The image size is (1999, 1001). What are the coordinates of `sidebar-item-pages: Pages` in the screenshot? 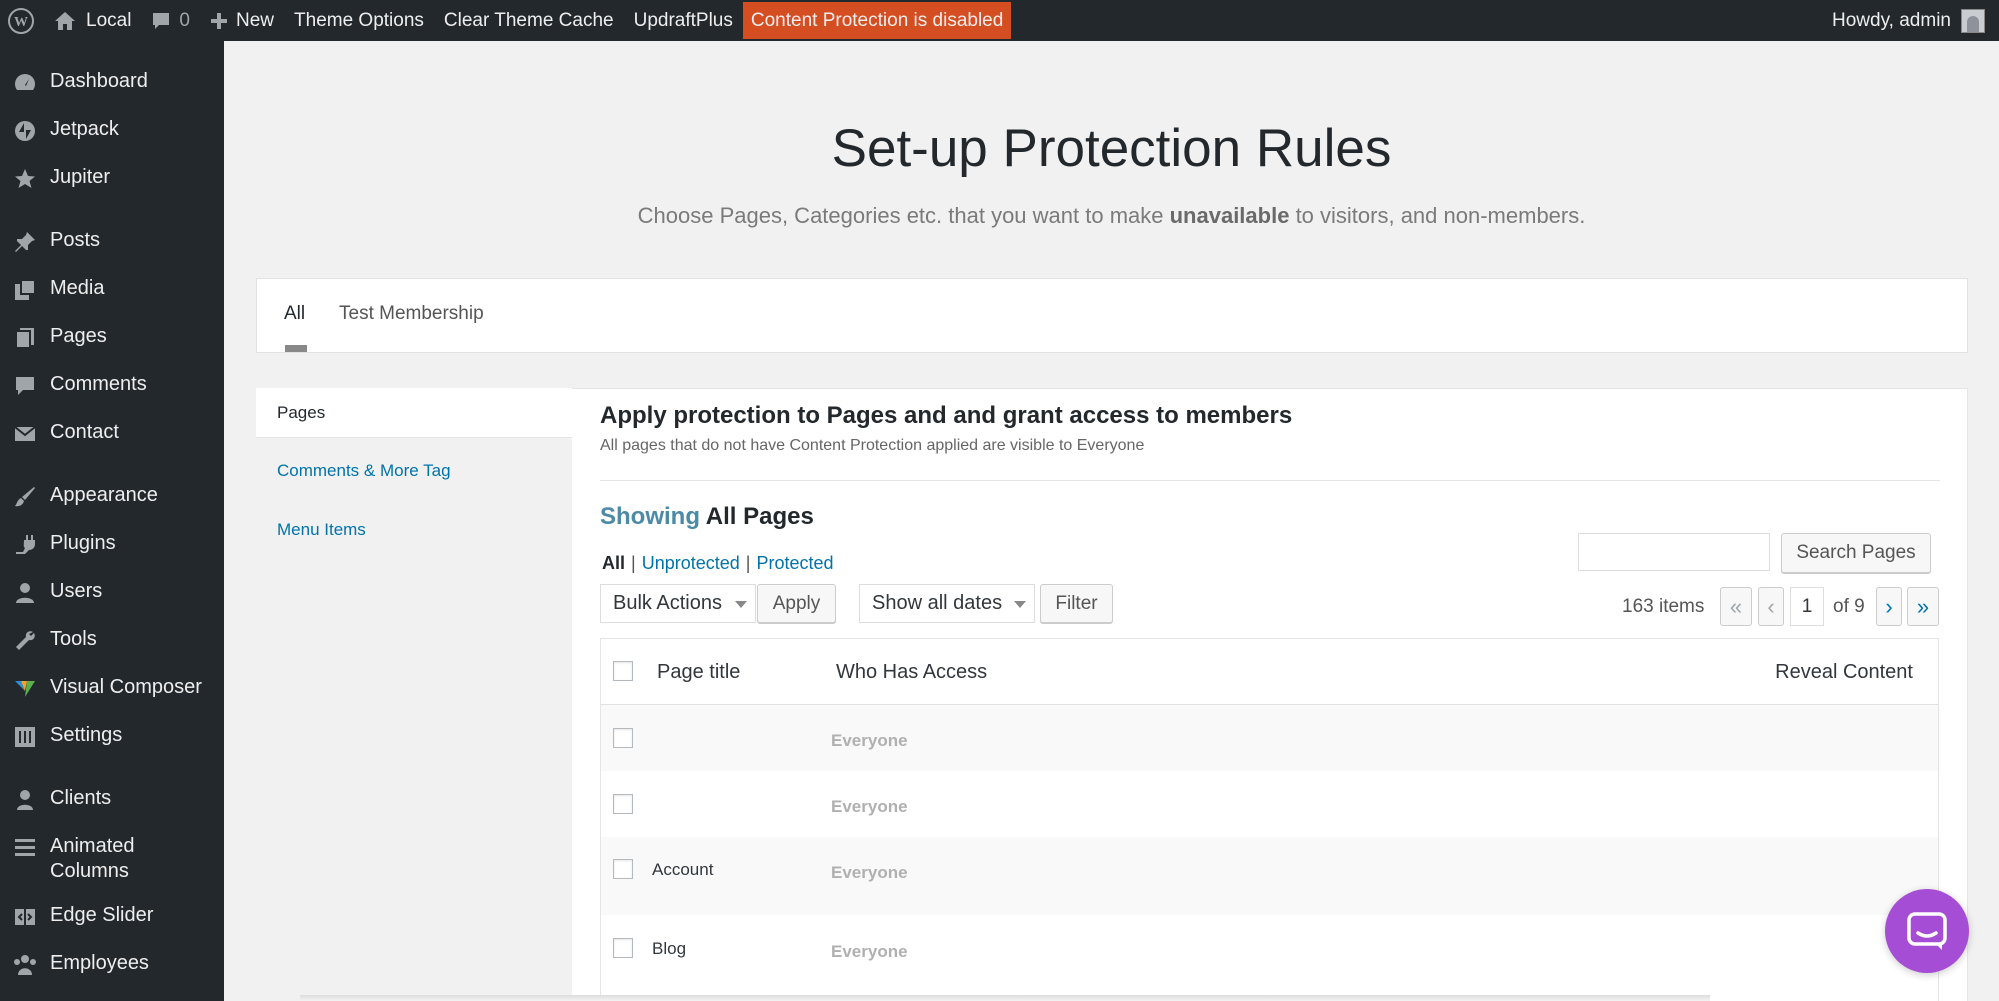 It's located at (112, 337).